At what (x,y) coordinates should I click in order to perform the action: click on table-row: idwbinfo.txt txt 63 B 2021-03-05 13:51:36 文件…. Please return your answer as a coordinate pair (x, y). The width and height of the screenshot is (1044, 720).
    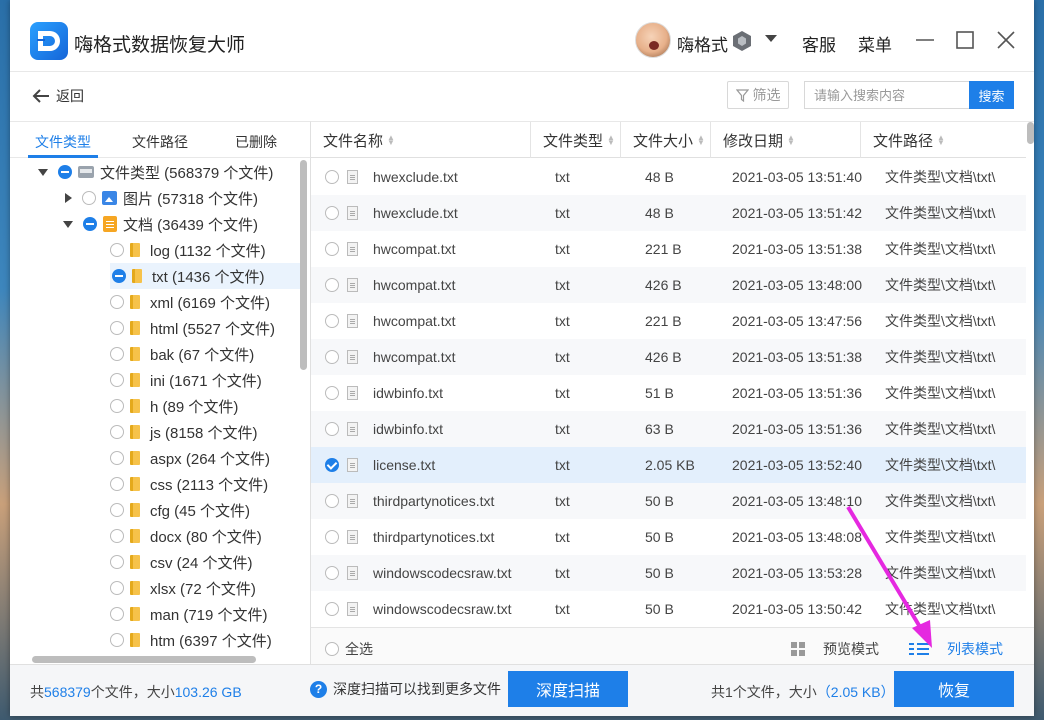
    Looking at the image, I should click on (668, 429).